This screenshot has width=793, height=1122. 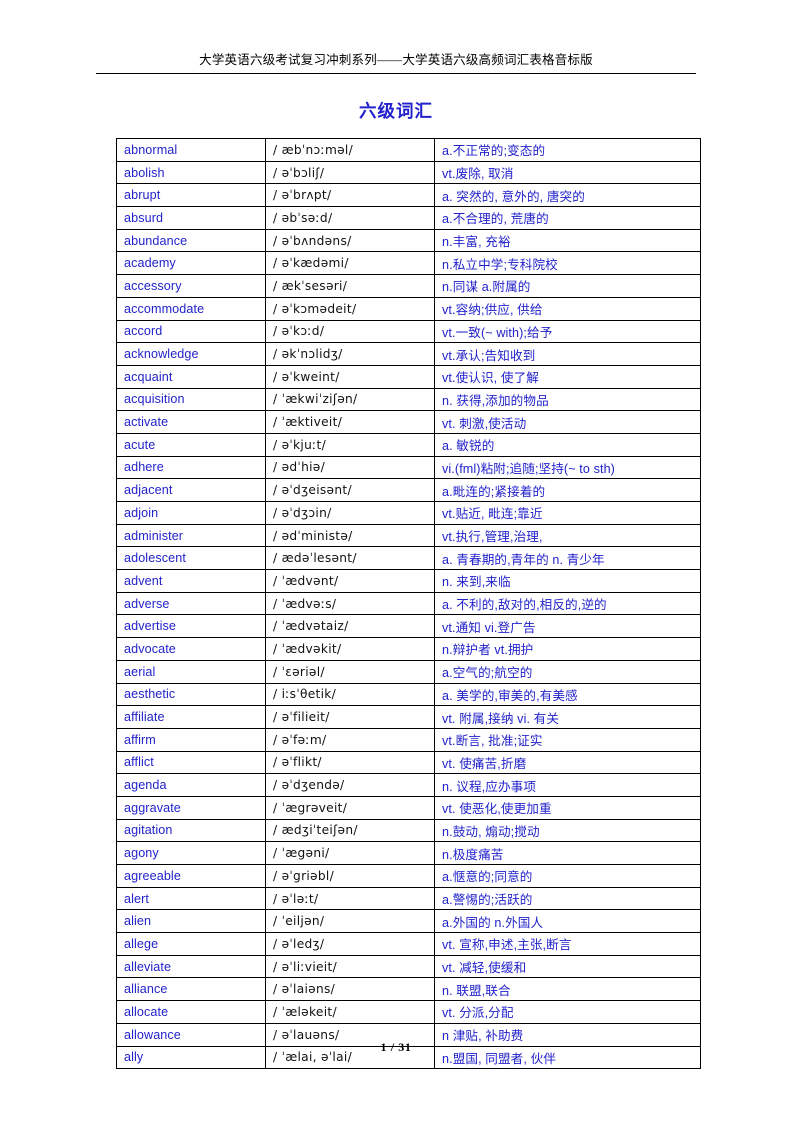 I want to click on table-row: aerial / ˈɛəriəl/a.空气的;航空的, so click(x=408, y=671).